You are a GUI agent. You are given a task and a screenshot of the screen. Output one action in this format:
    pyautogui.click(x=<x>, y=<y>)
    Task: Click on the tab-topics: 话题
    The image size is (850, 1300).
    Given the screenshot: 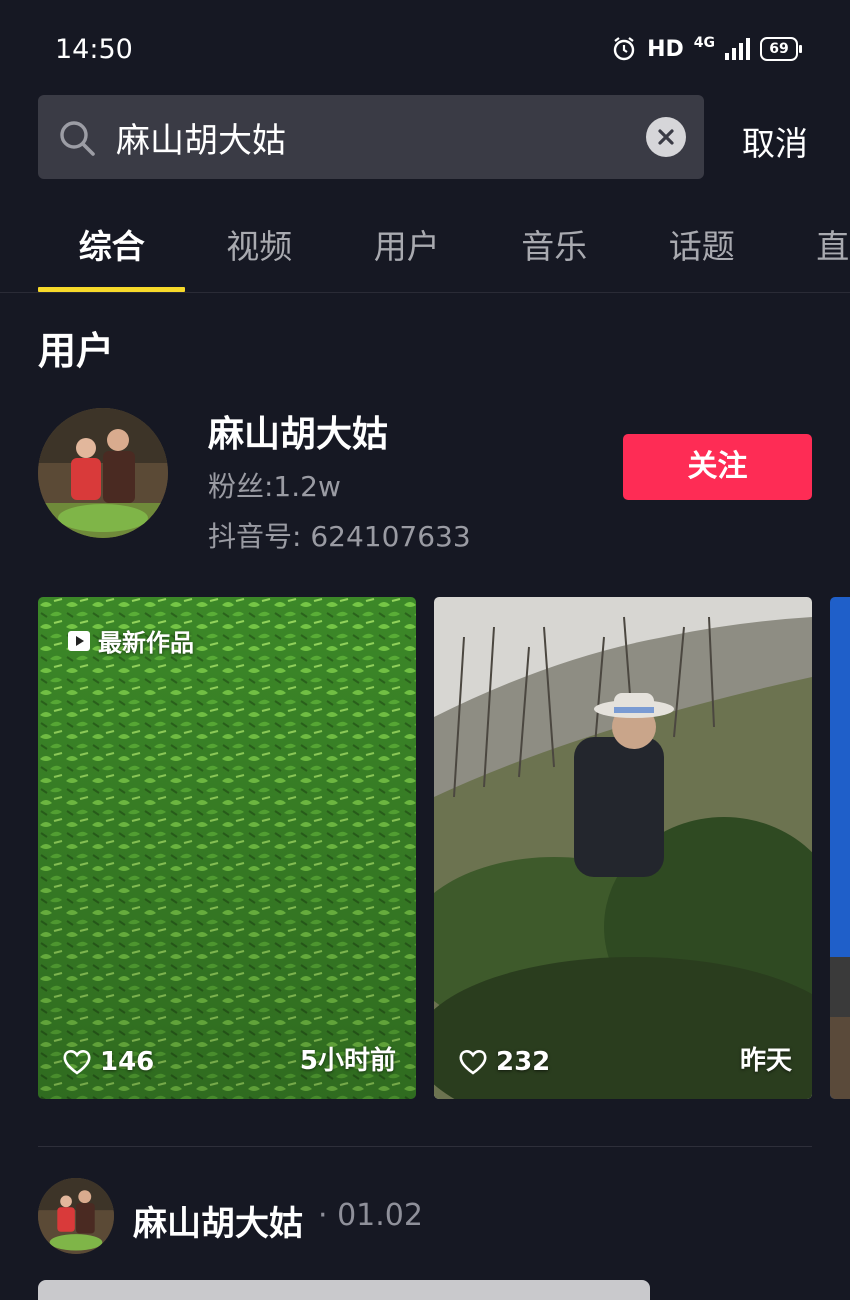 What is the action you would take?
    pyautogui.click(x=702, y=244)
    